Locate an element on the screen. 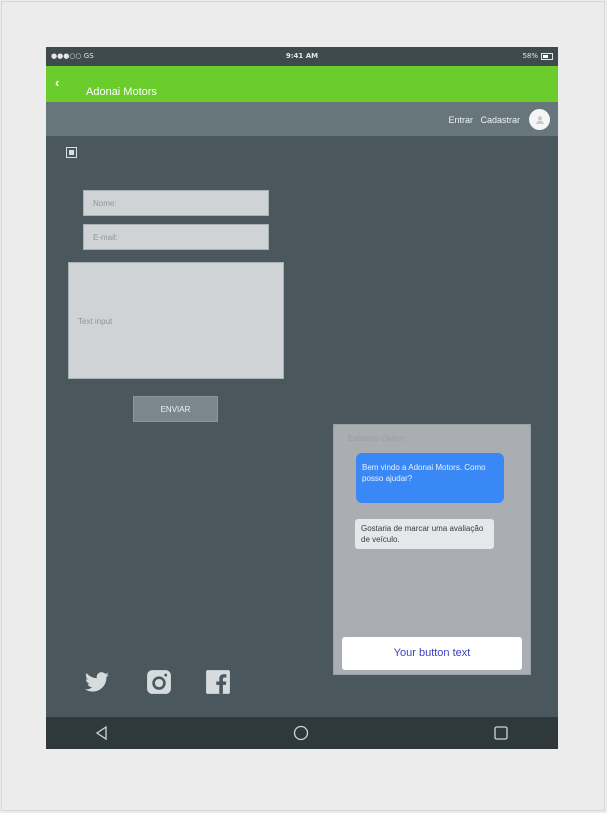 This screenshot has height=813, width=607. email-field: E-mail: is located at coordinates (176, 237).